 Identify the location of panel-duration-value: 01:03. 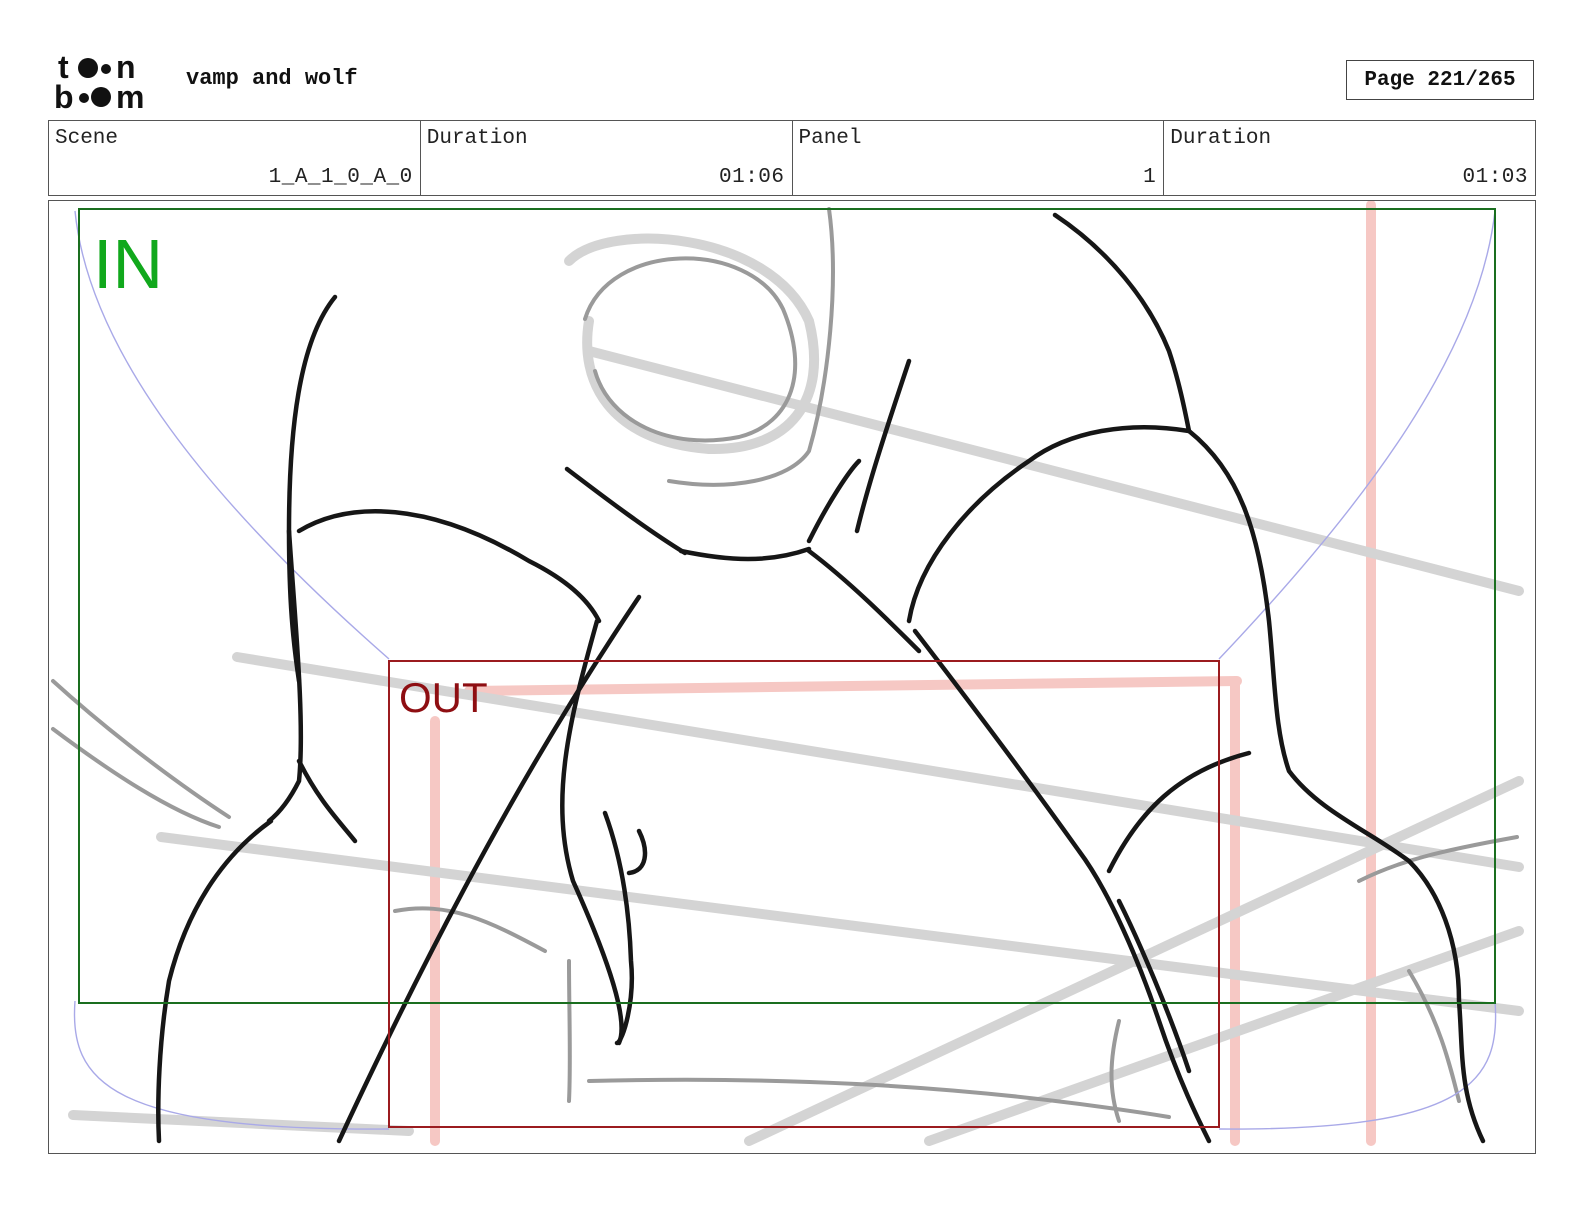
(1495, 177).